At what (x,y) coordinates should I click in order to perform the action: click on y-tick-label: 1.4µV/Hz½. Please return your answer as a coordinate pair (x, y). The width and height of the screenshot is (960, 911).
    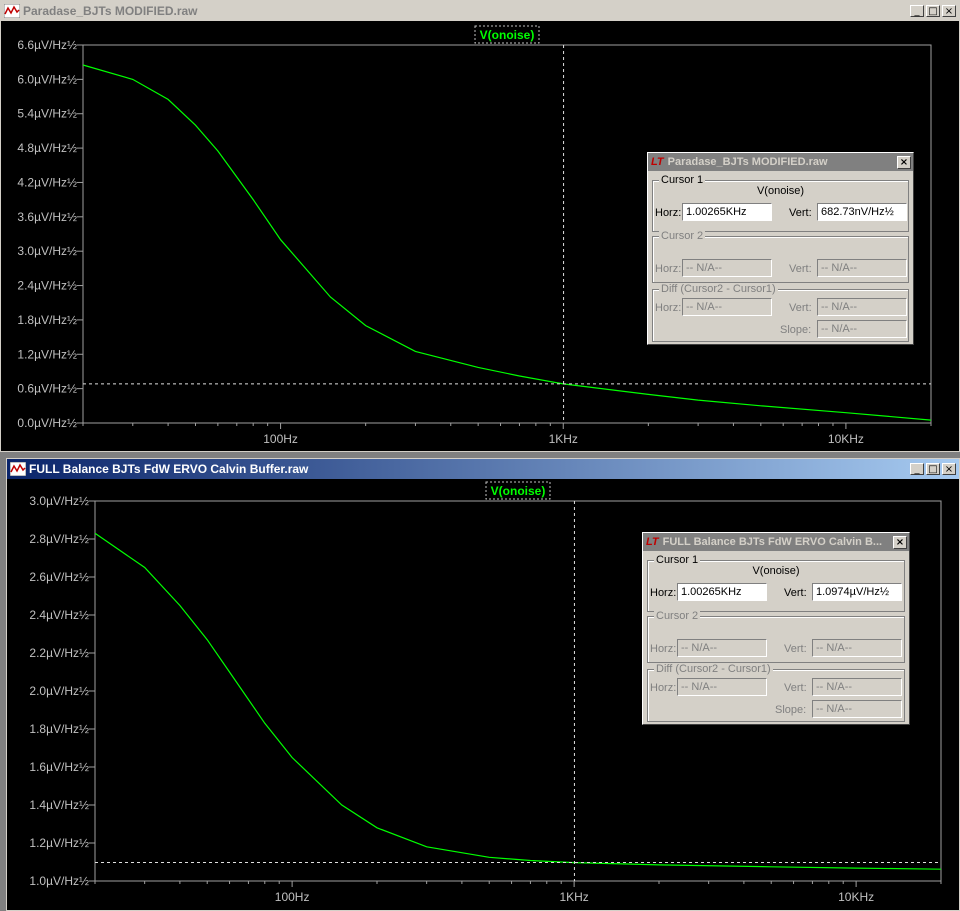
    Looking at the image, I should click on (59, 805).